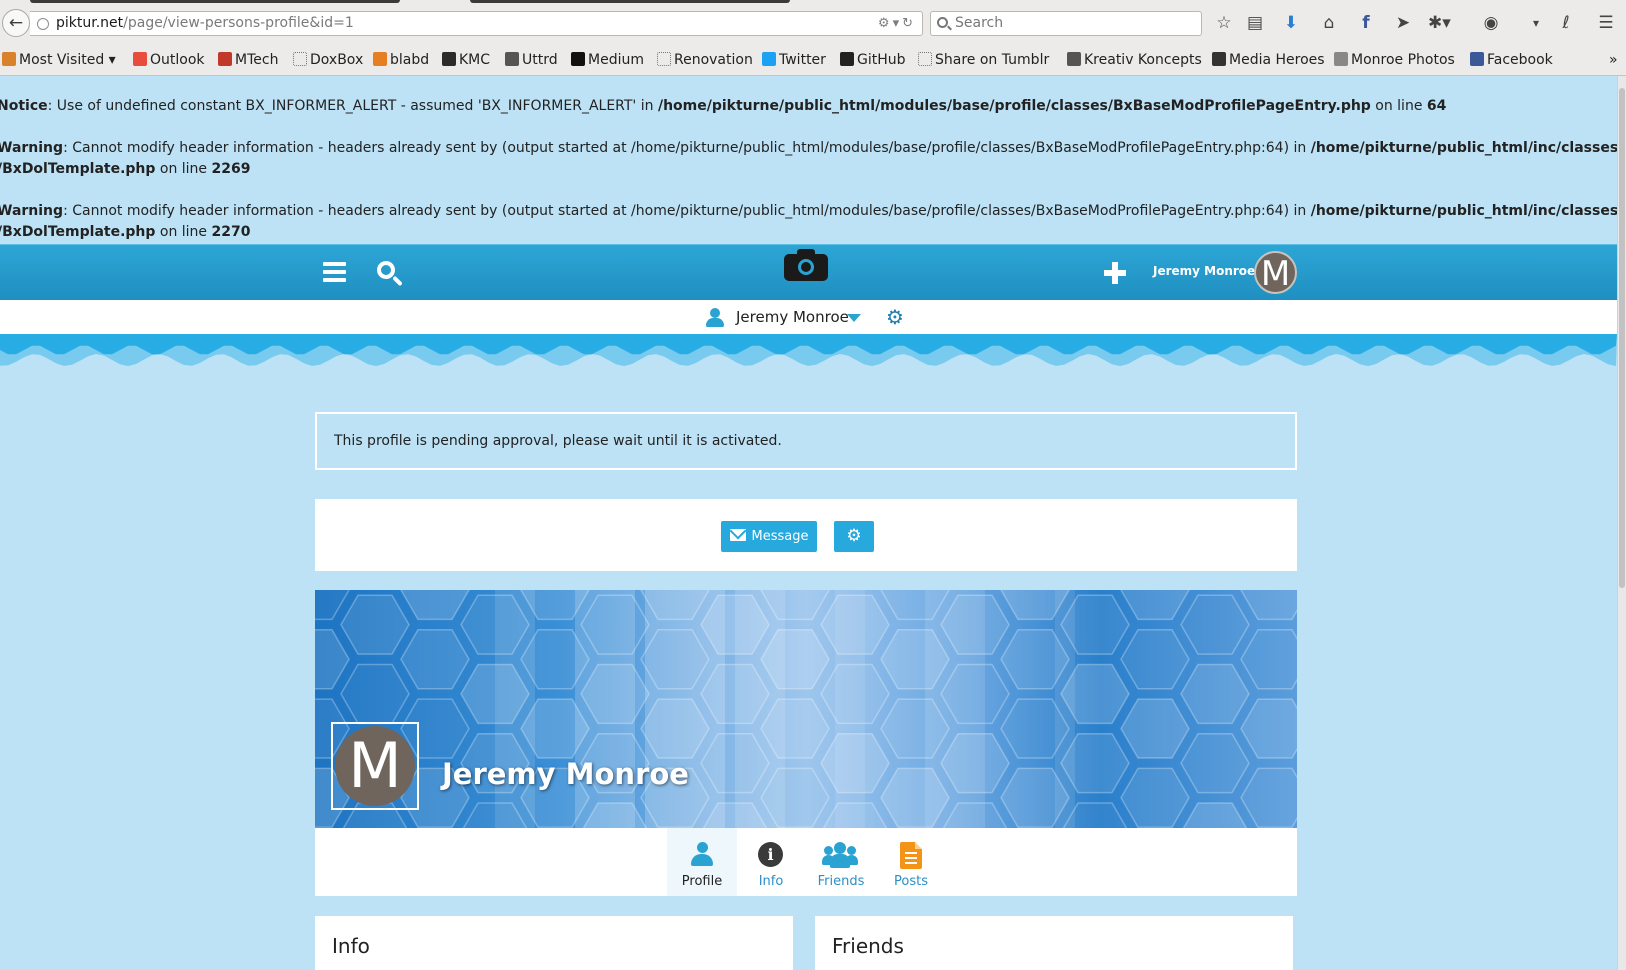 The image size is (1626, 970). I want to click on chat-icon: ◉, so click(1491, 23).